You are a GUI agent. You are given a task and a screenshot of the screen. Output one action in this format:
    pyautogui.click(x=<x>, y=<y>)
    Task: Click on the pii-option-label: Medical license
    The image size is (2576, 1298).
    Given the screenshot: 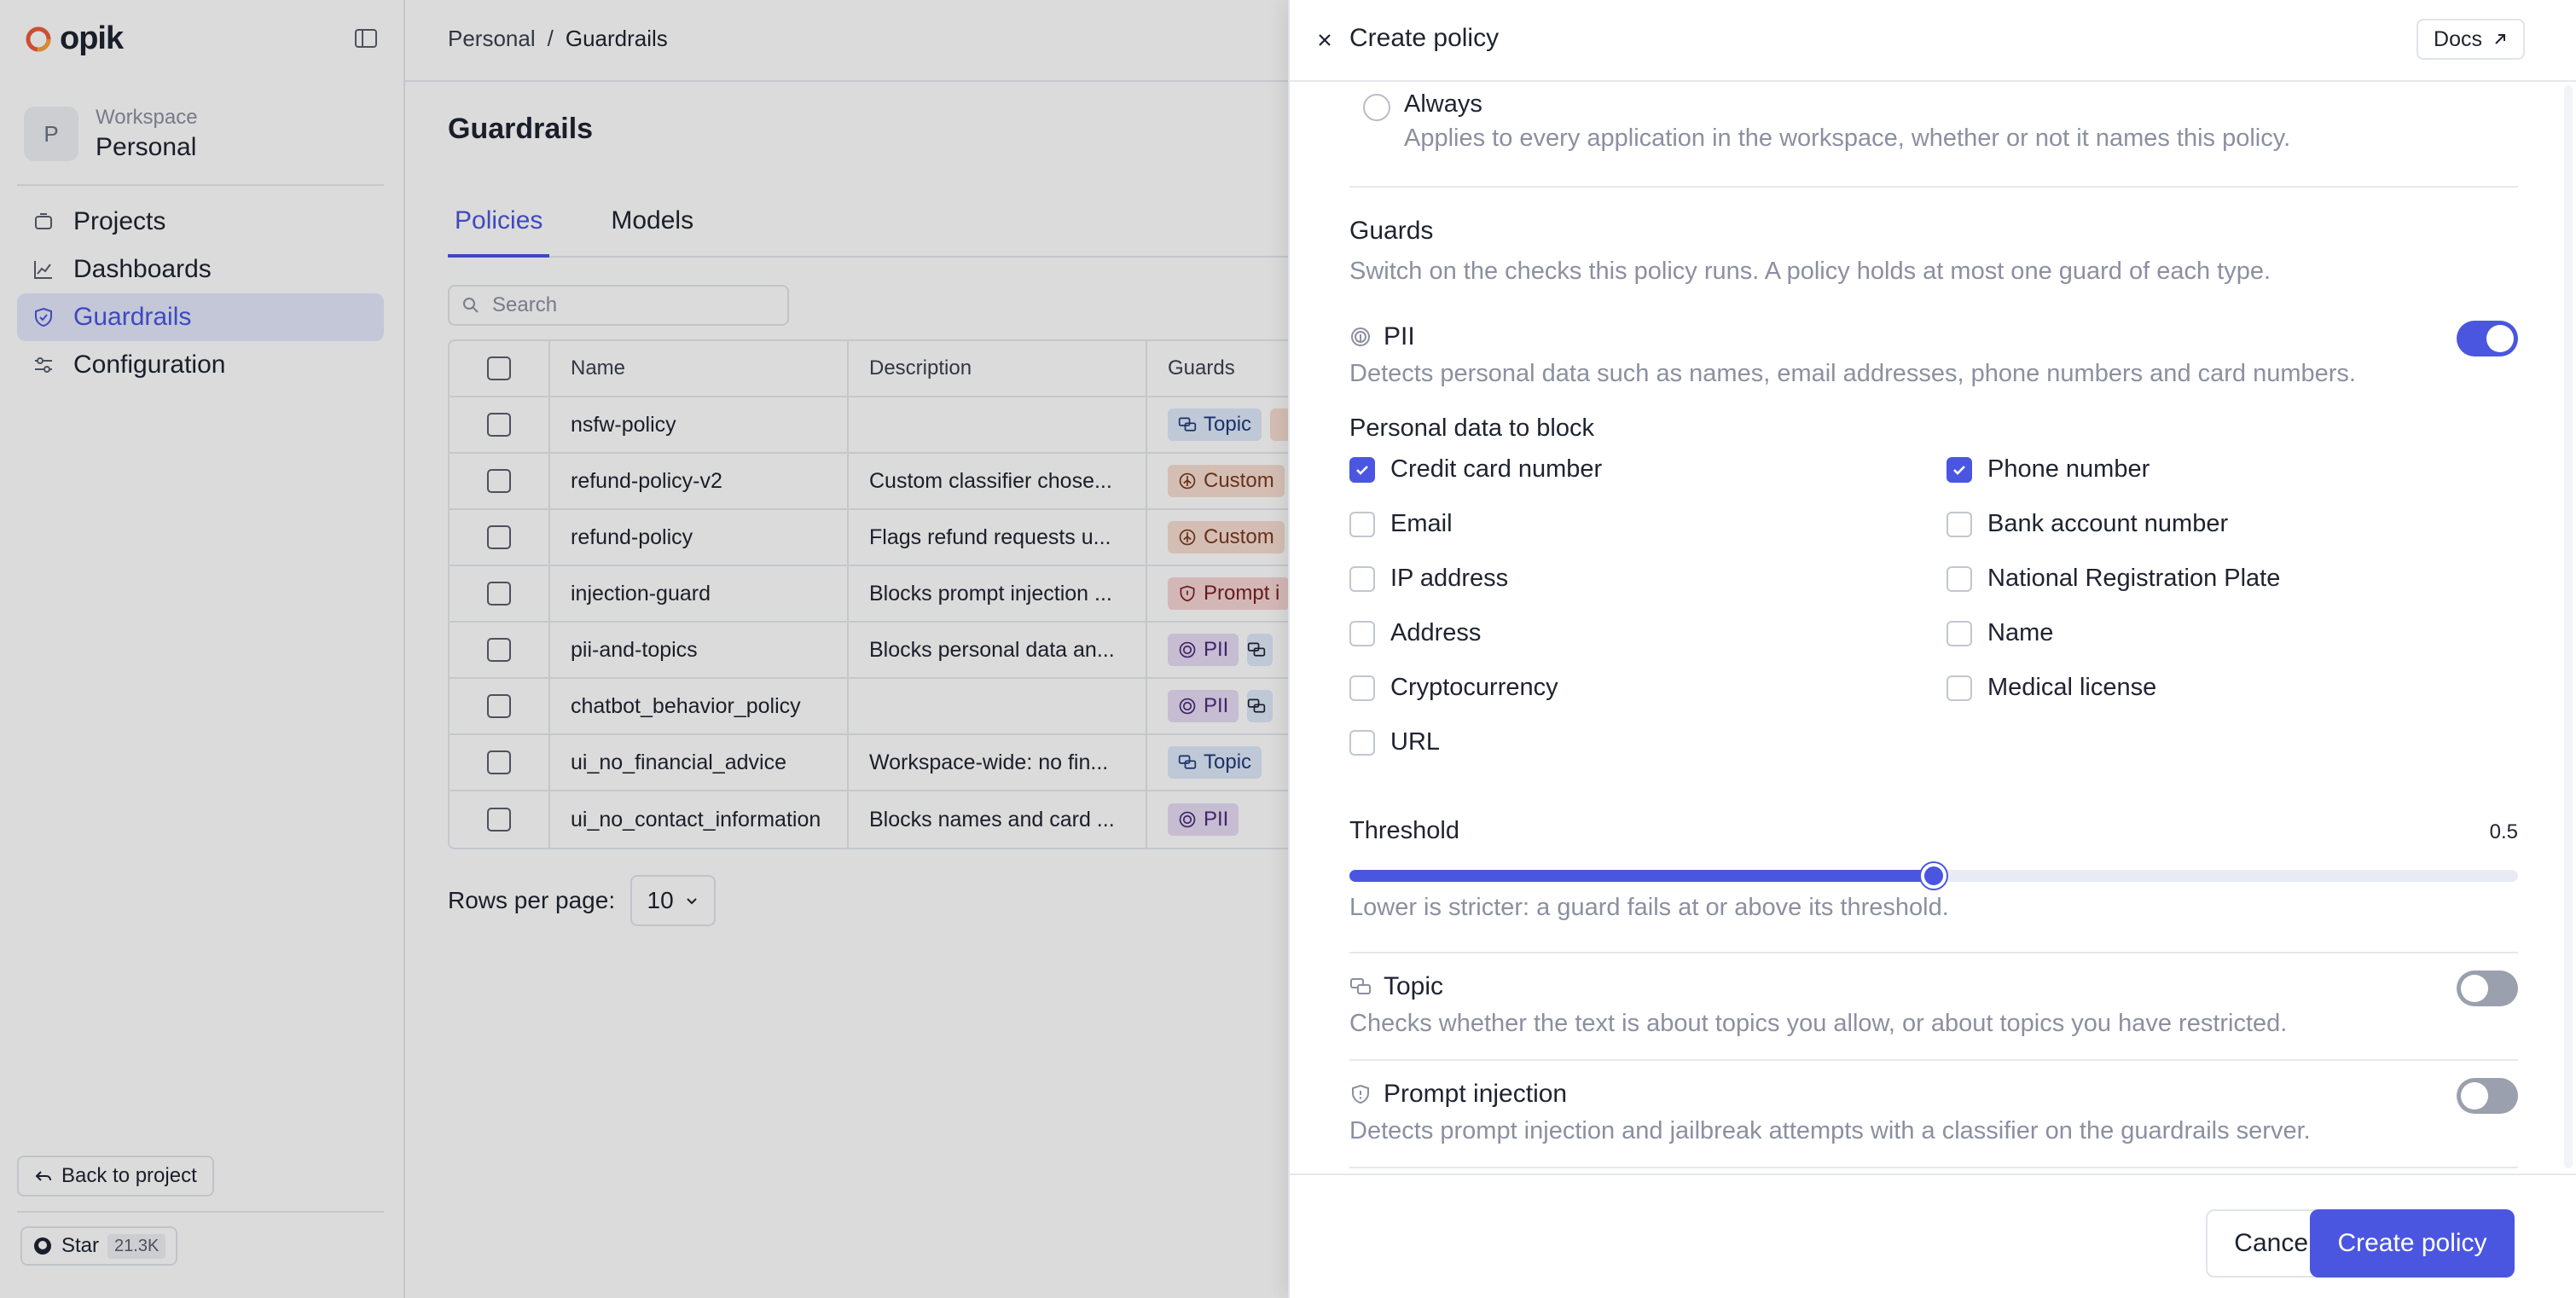 What is the action you would take?
    pyautogui.click(x=2072, y=687)
    